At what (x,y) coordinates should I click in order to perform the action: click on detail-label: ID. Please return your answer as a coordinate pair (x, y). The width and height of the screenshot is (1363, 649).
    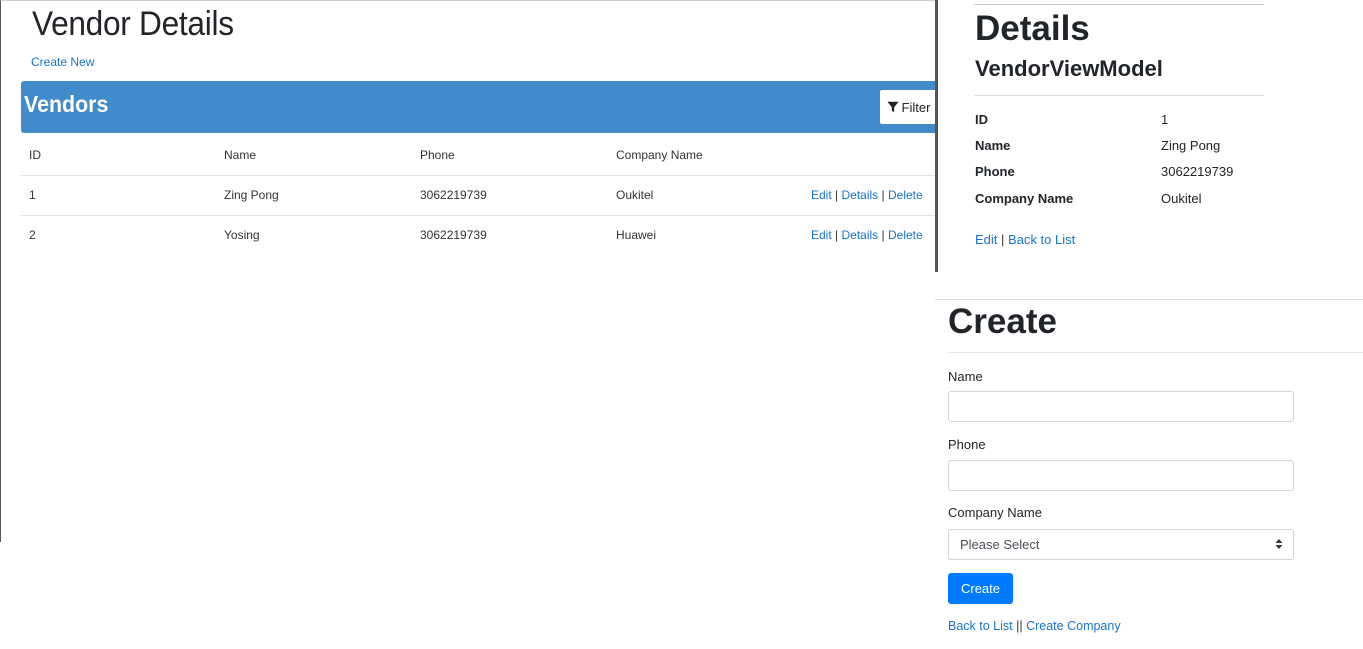
    Looking at the image, I should click on (981, 119).